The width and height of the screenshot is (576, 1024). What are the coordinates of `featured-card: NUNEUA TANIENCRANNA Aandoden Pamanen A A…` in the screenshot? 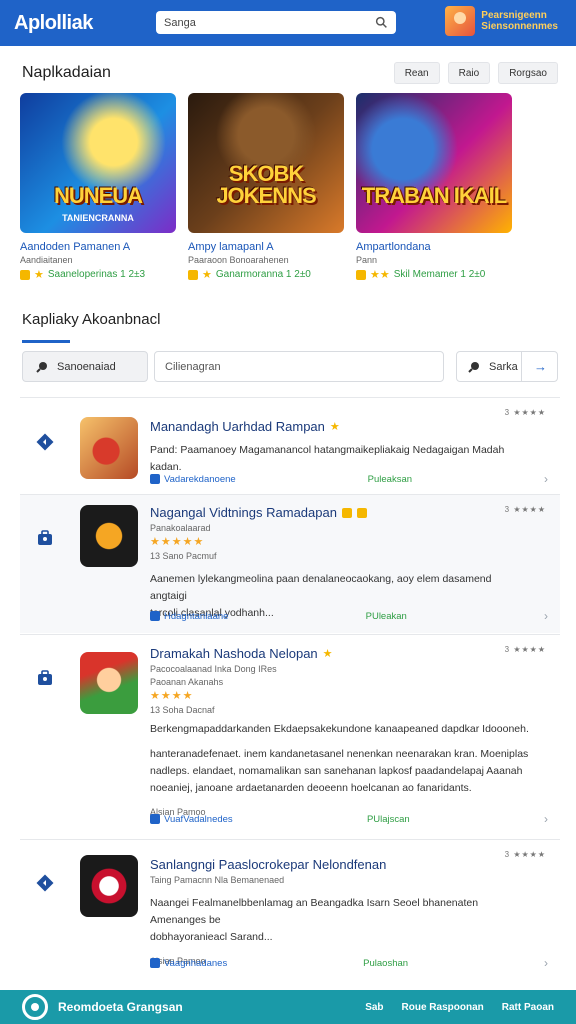 It's located at (98, 187).